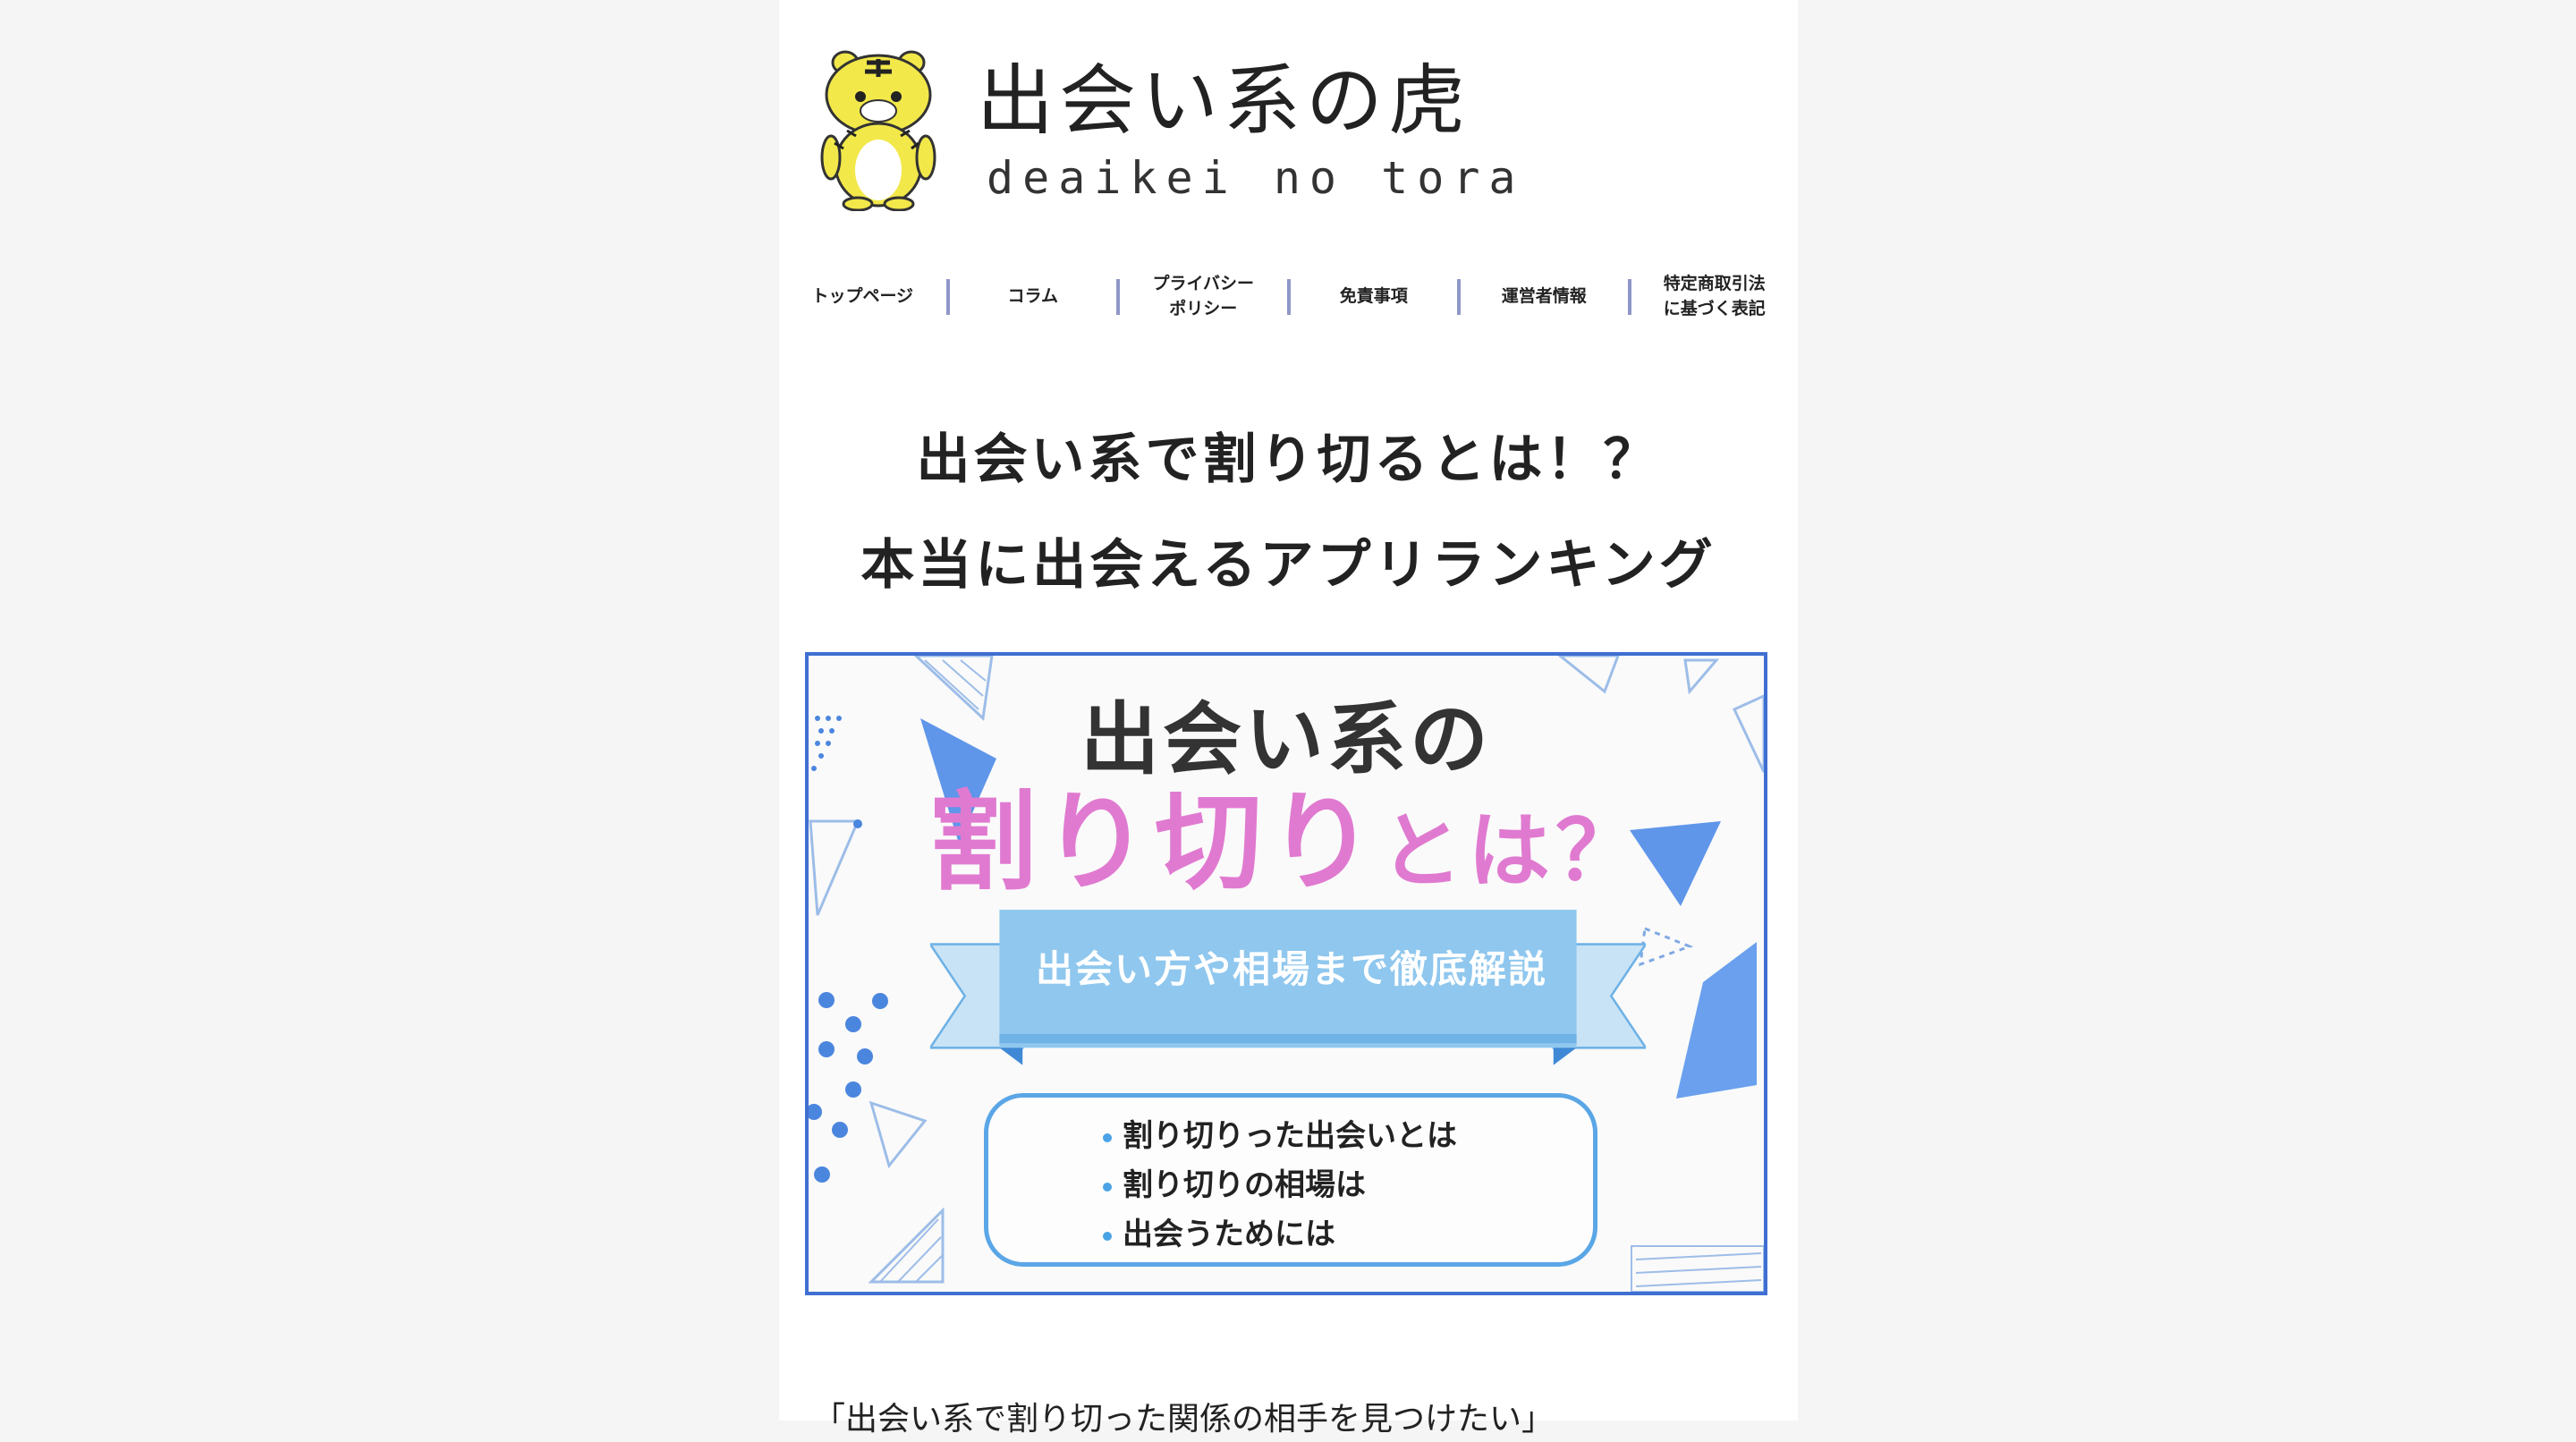  Describe the element at coordinates (1511, 851) in the screenshot. I see `banner-highlight-suffix: とは？` at that location.